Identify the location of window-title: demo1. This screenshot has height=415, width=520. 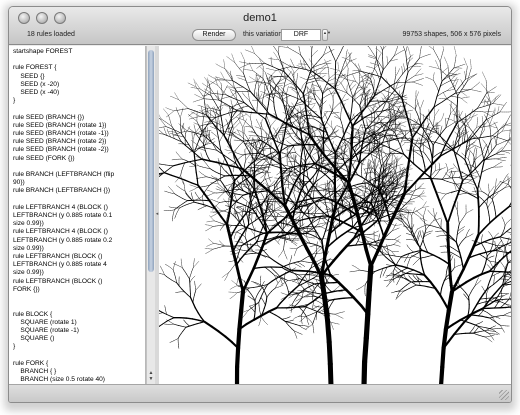
(260, 18).